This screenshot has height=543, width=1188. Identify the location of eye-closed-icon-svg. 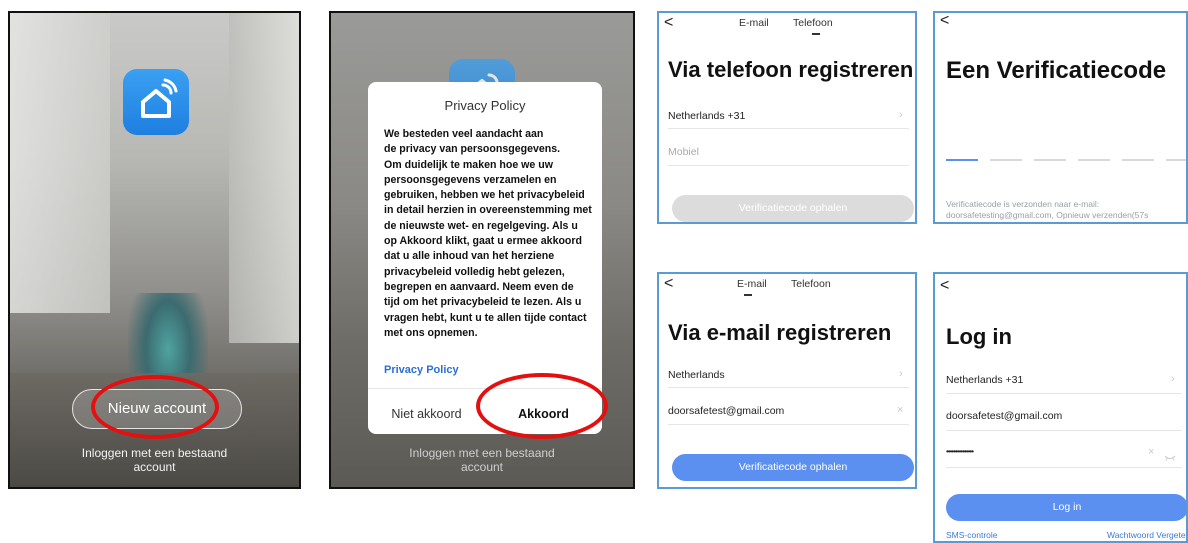
(1170, 458).